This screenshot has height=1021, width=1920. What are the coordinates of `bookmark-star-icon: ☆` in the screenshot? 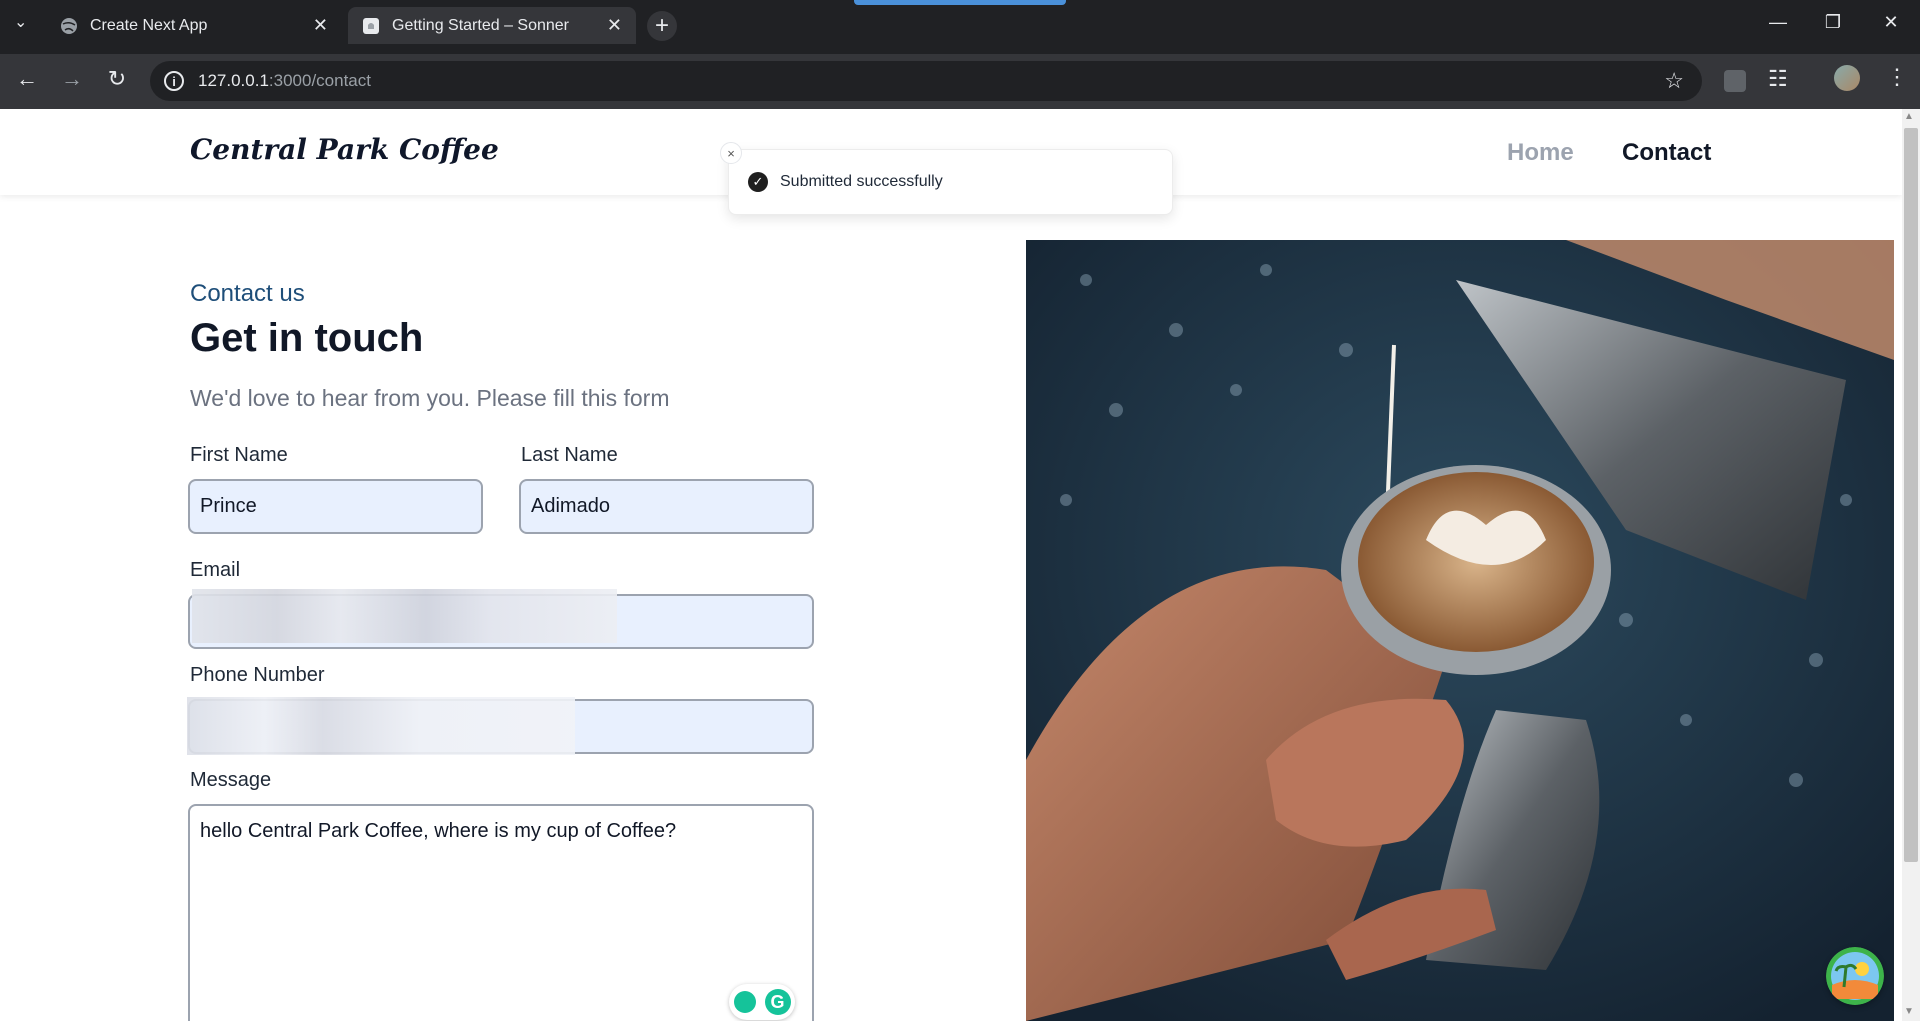 It's located at (1674, 81).